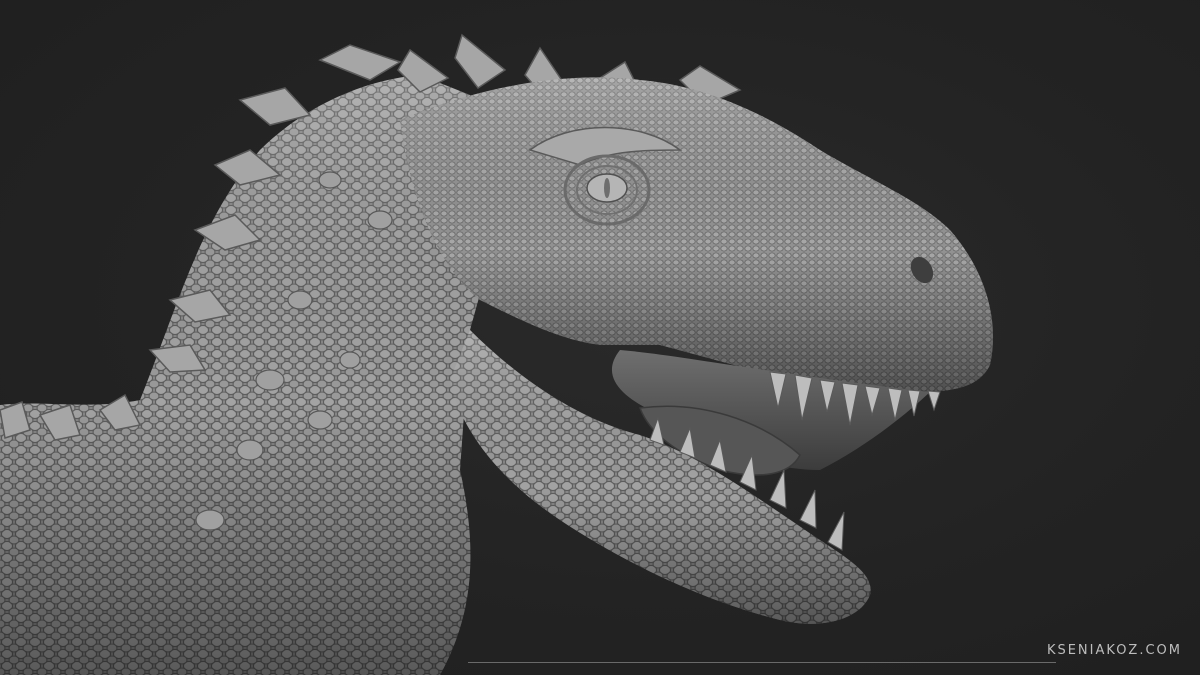 This screenshot has height=675, width=1200. Describe the element at coordinates (762, 662) in the screenshot. I see `watermark-divider` at that location.